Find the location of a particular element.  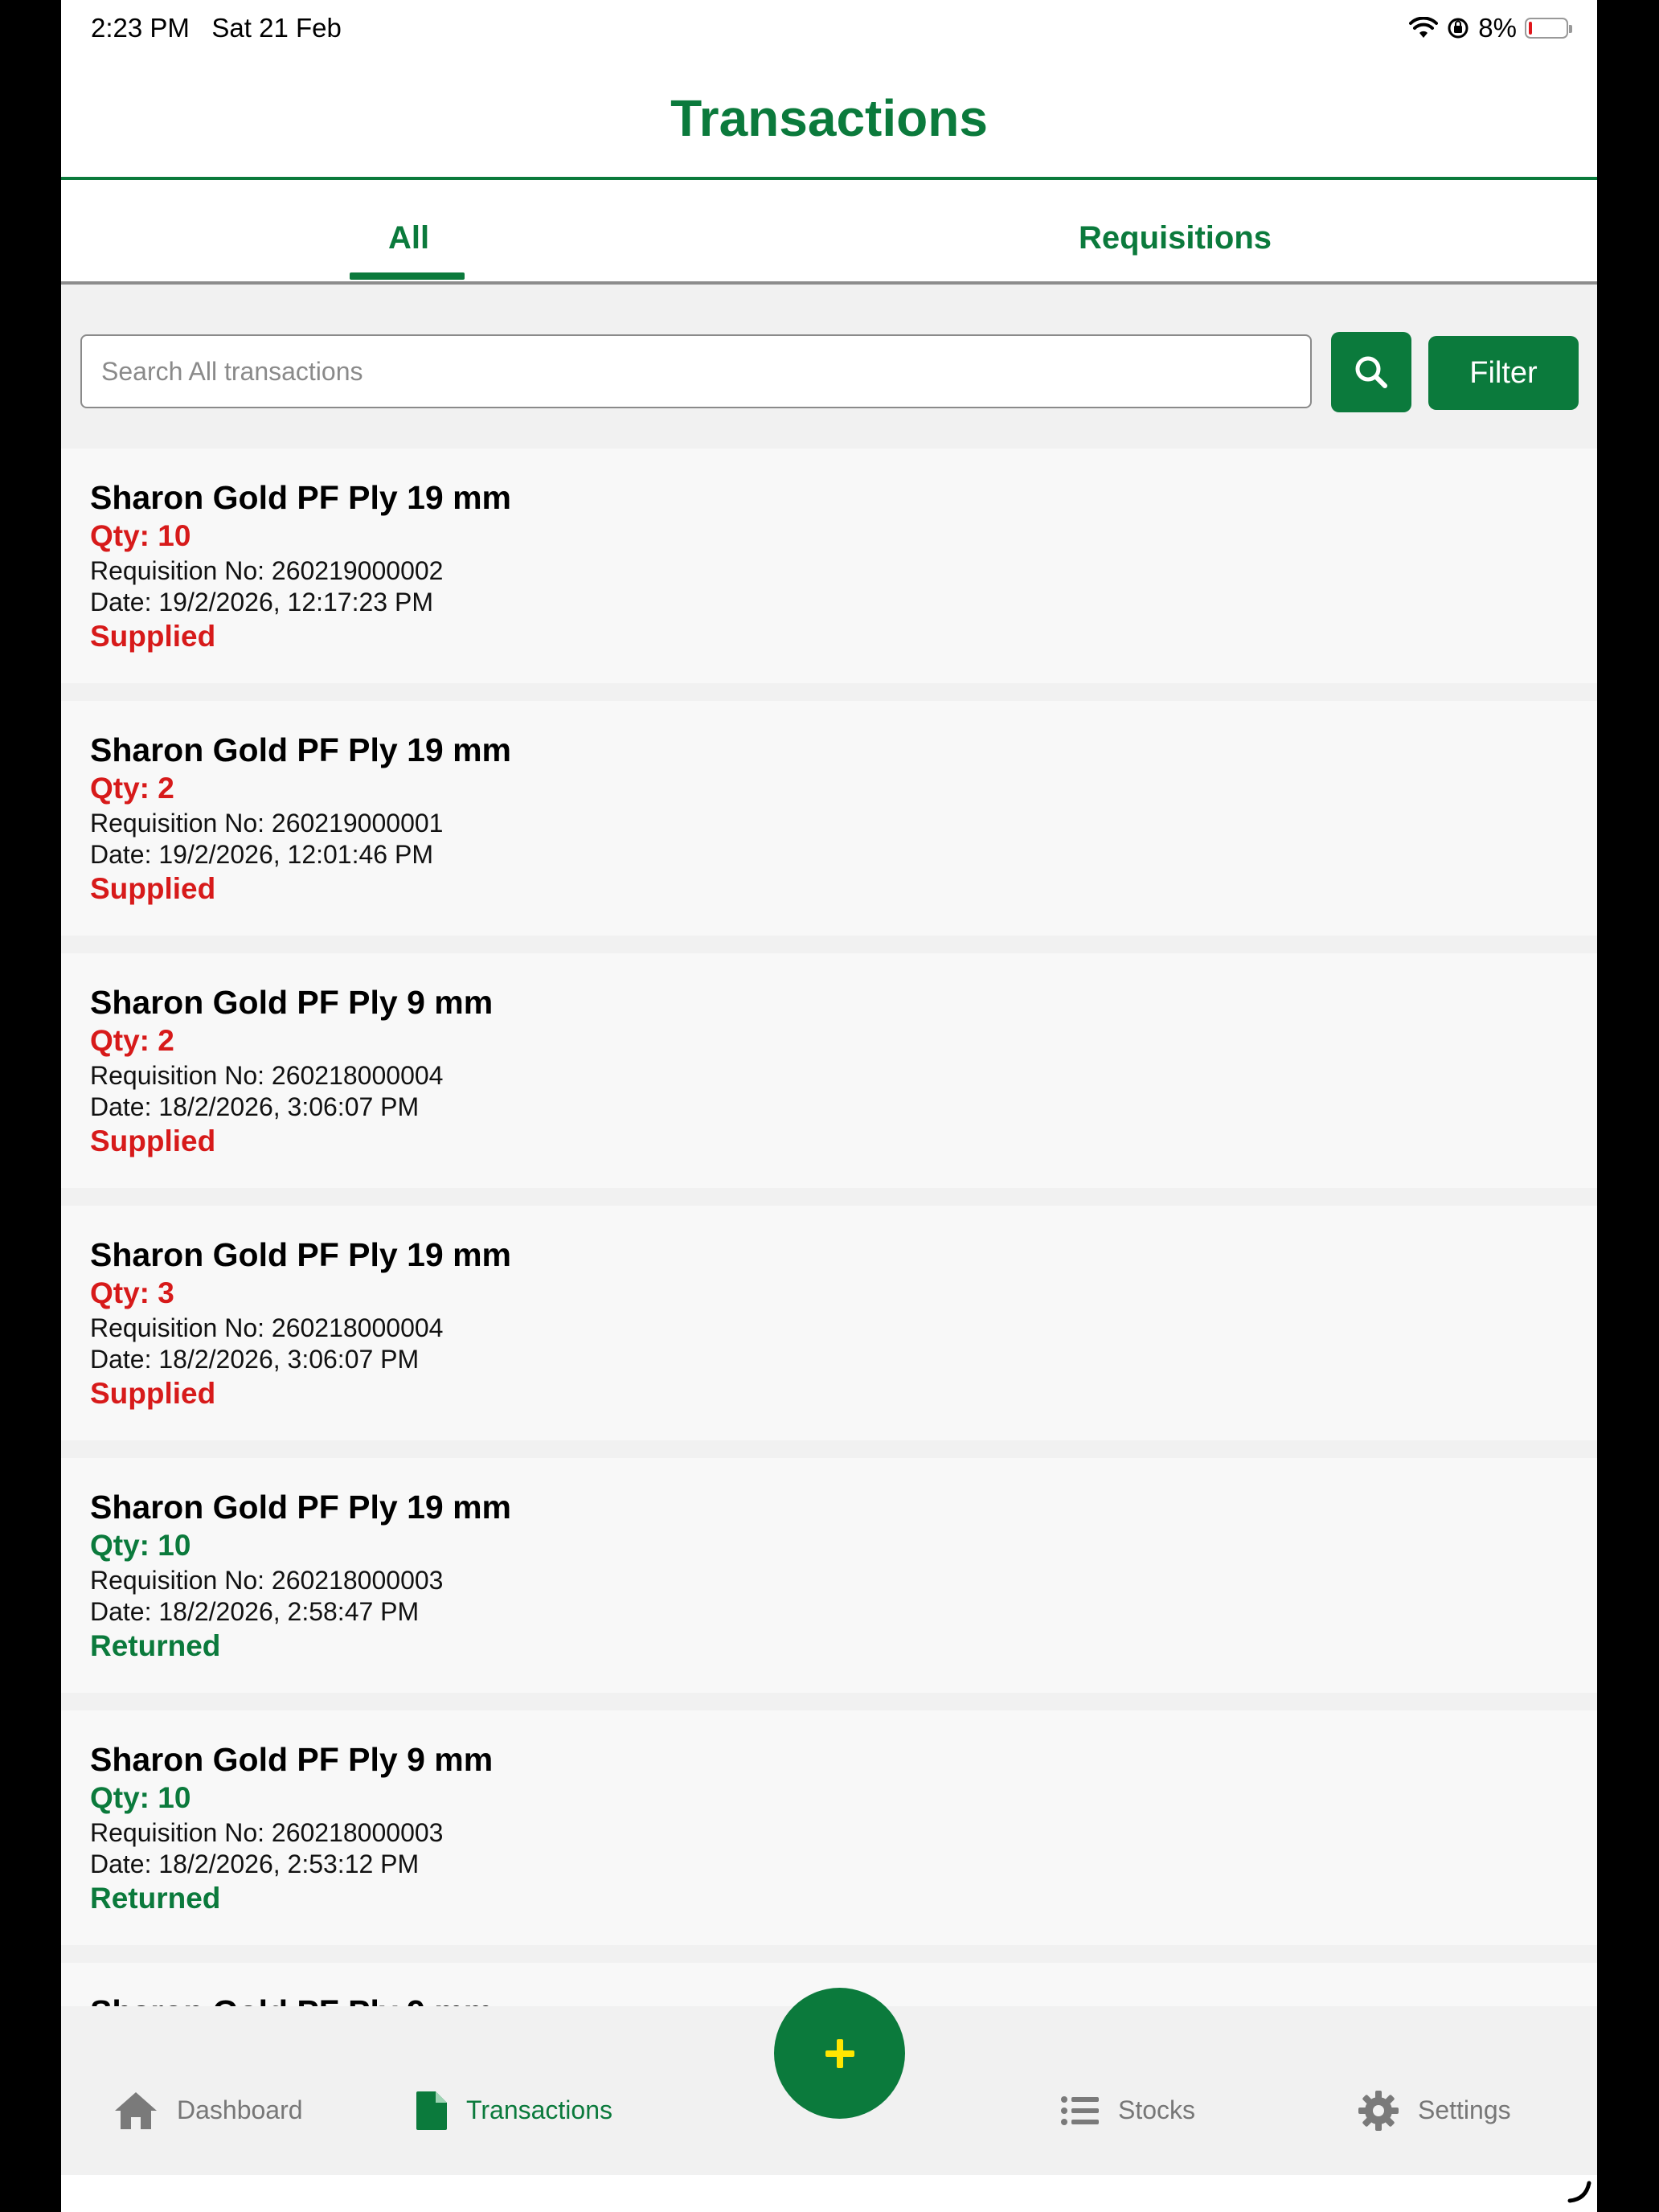

app-header: Transactions is located at coordinates (829, 118).